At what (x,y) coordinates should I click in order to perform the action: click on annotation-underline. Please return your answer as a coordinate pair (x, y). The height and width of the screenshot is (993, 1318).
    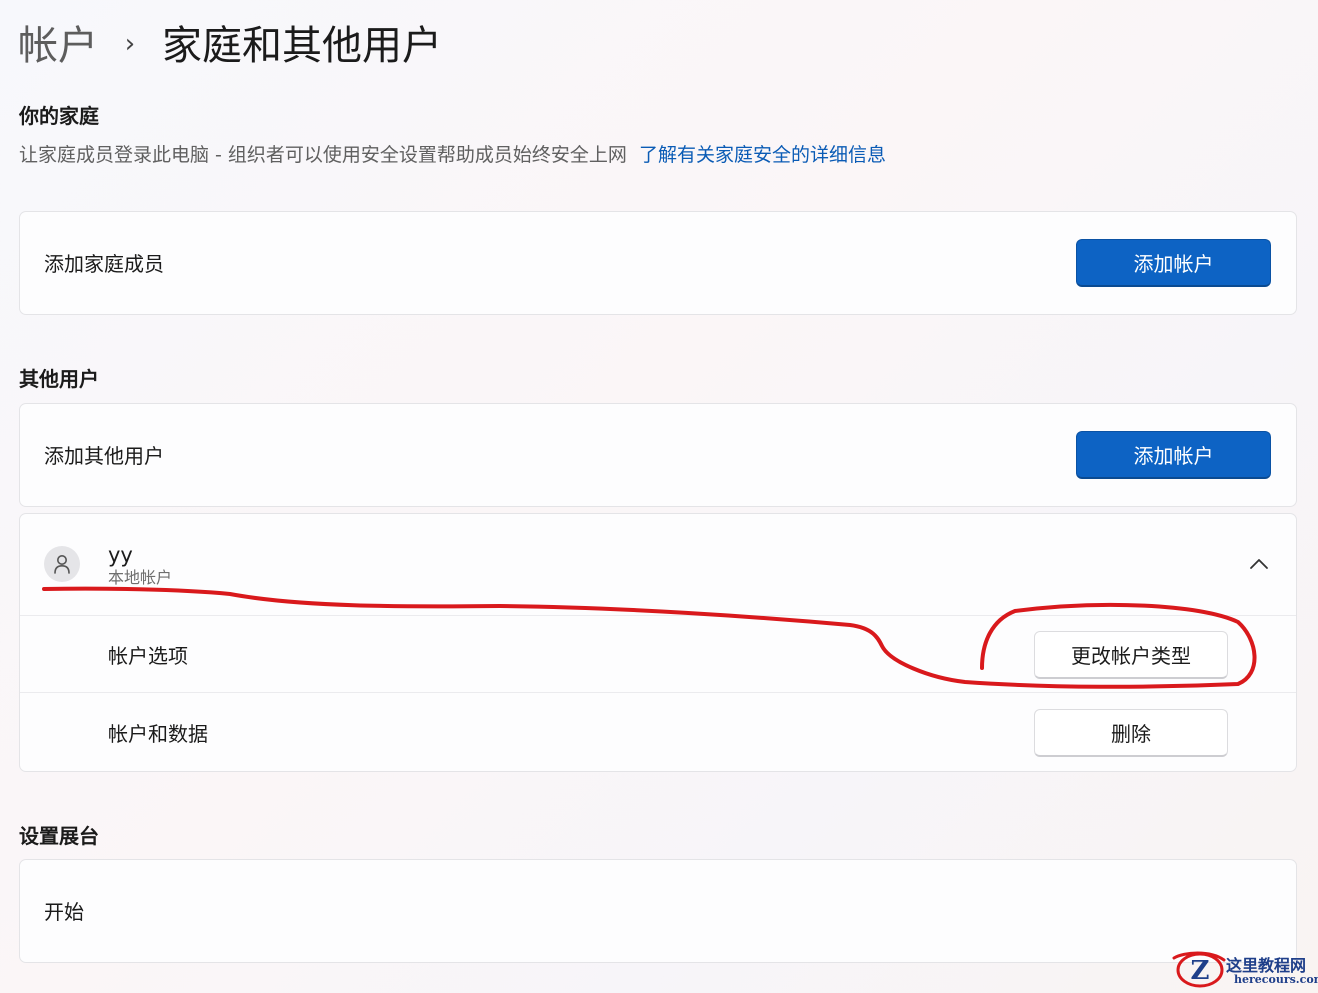
    Looking at the image, I should click on (649, 637).